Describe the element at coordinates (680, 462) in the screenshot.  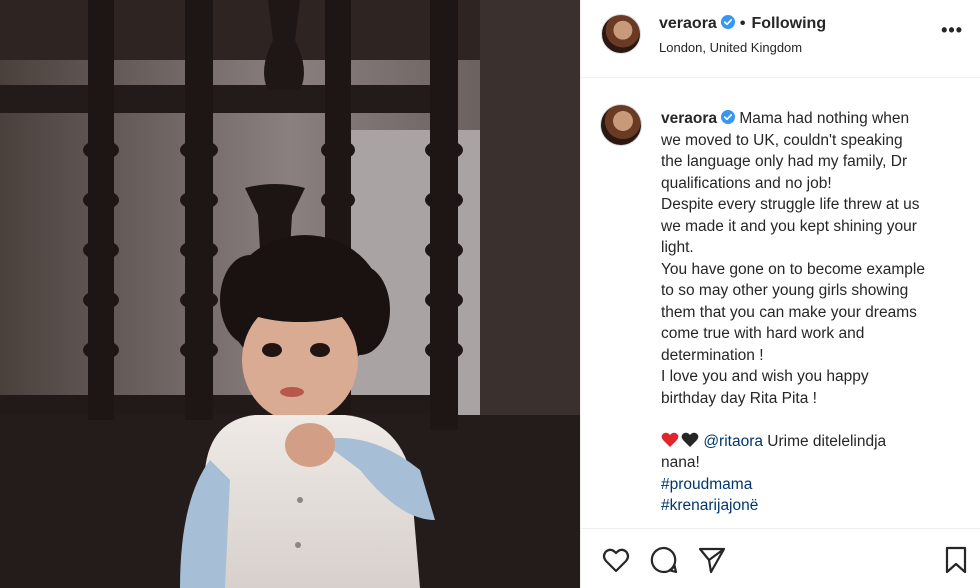
I see `caption-text-line: nana!` at that location.